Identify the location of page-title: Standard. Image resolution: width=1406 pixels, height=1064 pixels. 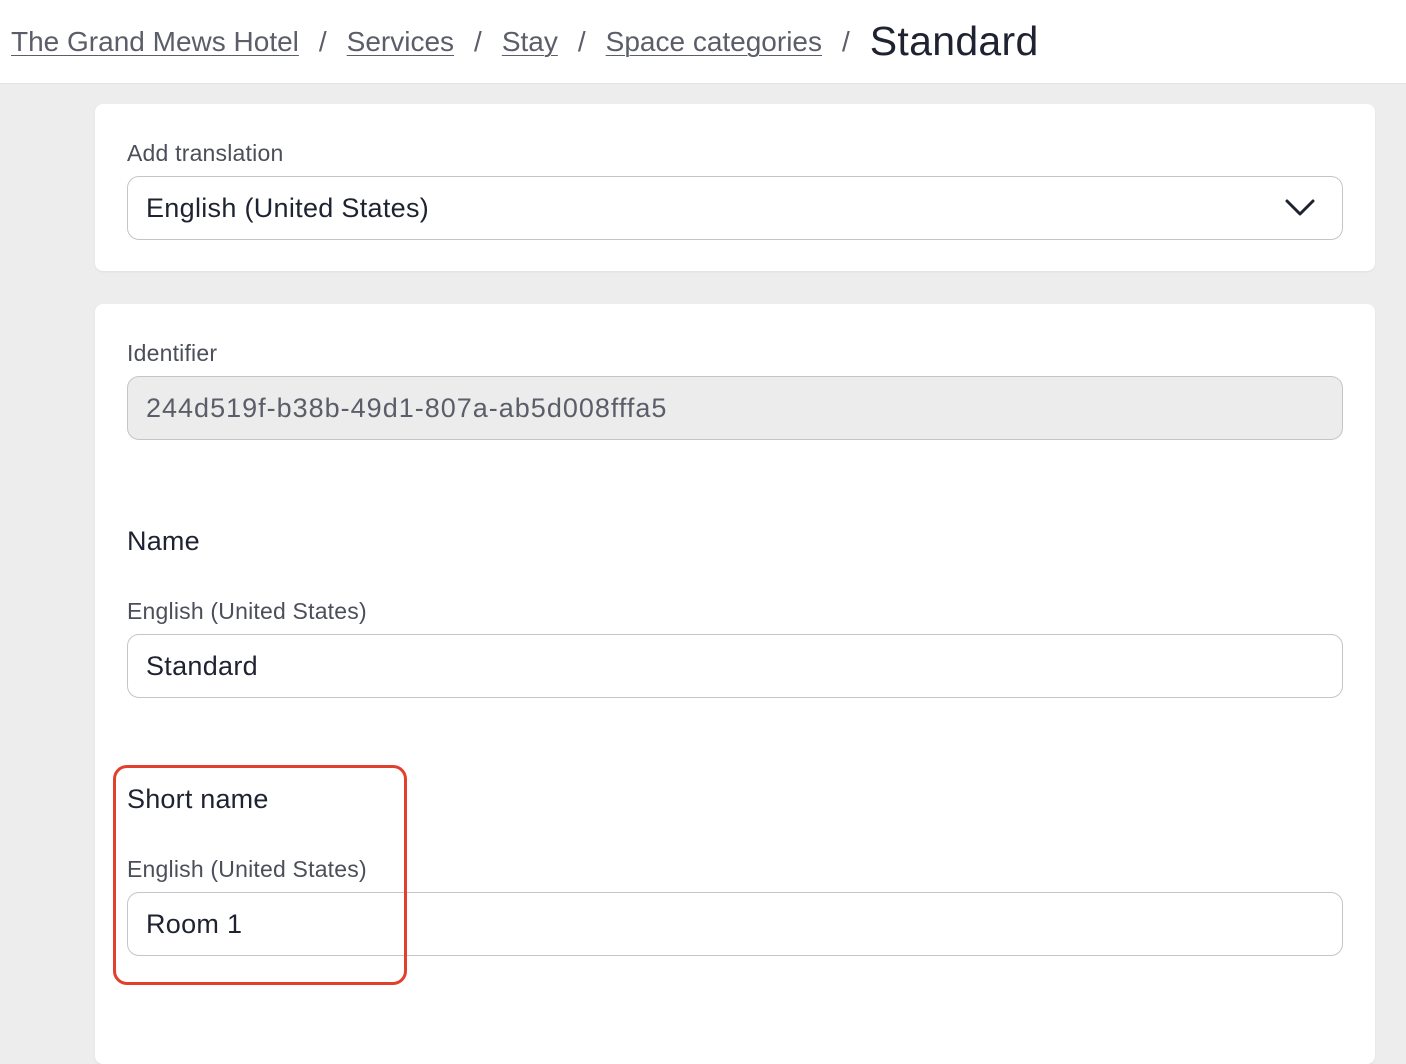
(954, 41).